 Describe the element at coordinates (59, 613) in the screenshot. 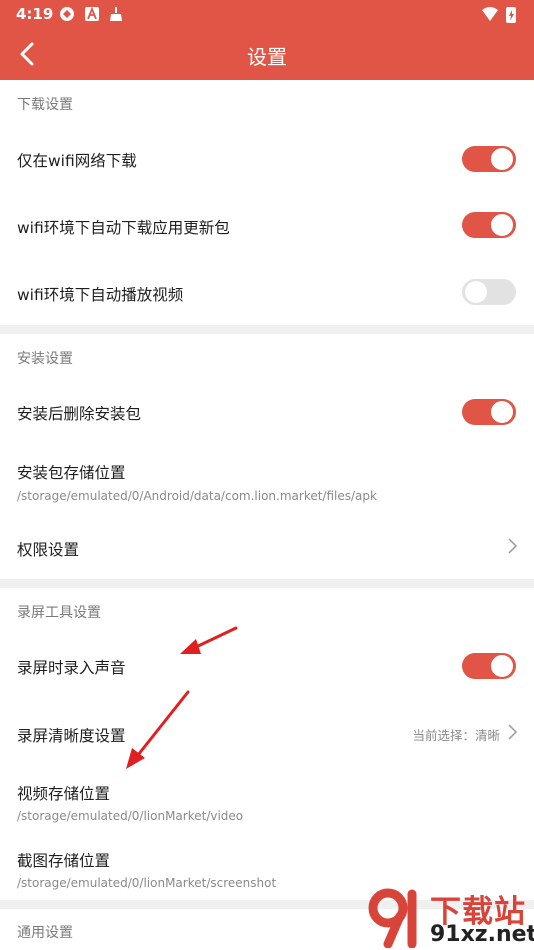

I see `section-title: 录屏工具设置` at that location.